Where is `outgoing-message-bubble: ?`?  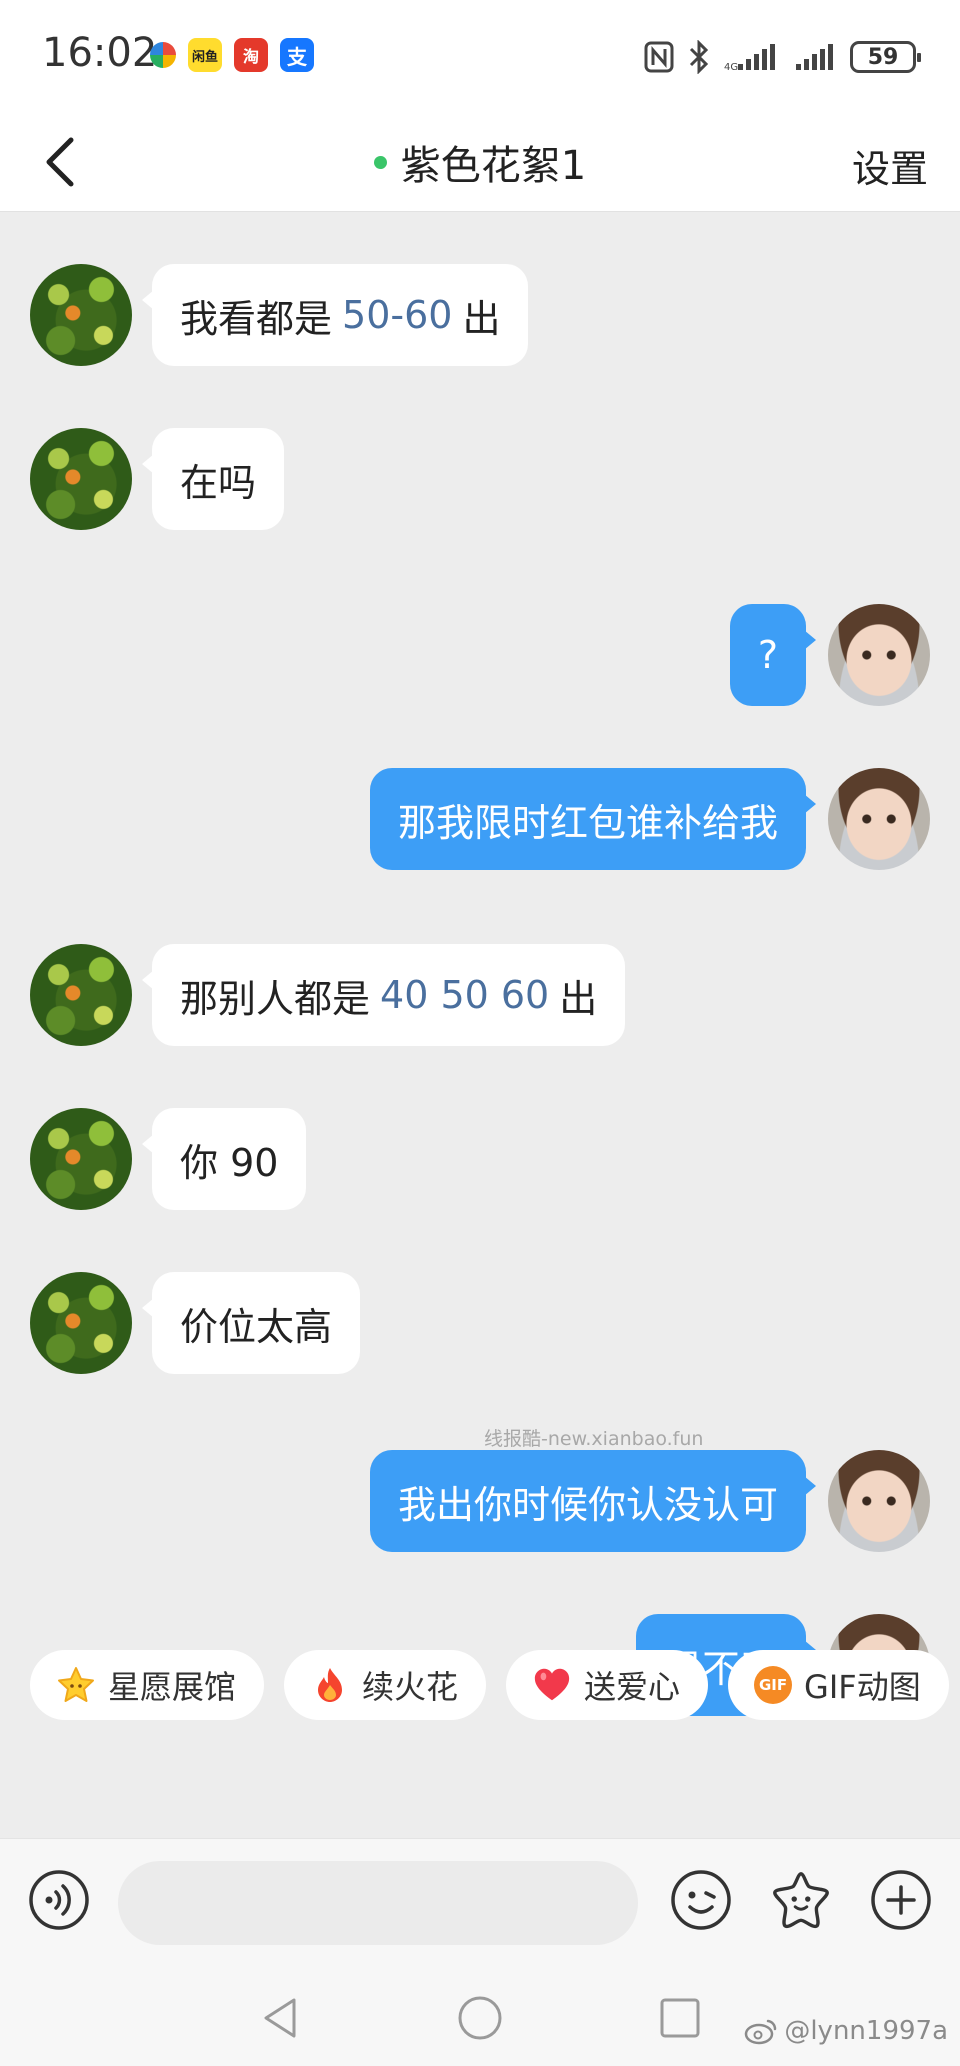
outgoing-message-bubble: ? is located at coordinates (773, 655).